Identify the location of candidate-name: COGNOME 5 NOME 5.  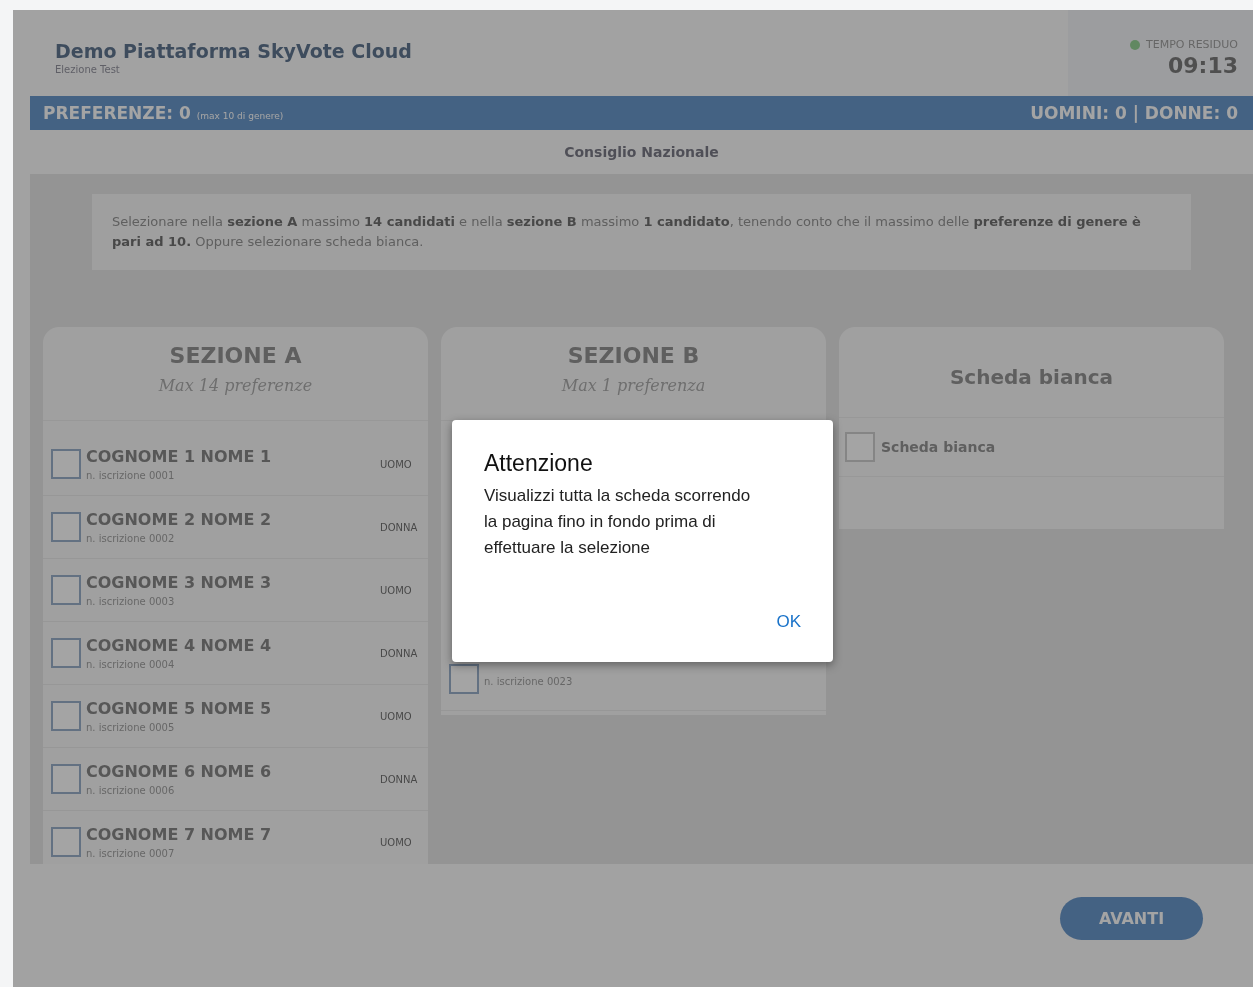
(179, 708).